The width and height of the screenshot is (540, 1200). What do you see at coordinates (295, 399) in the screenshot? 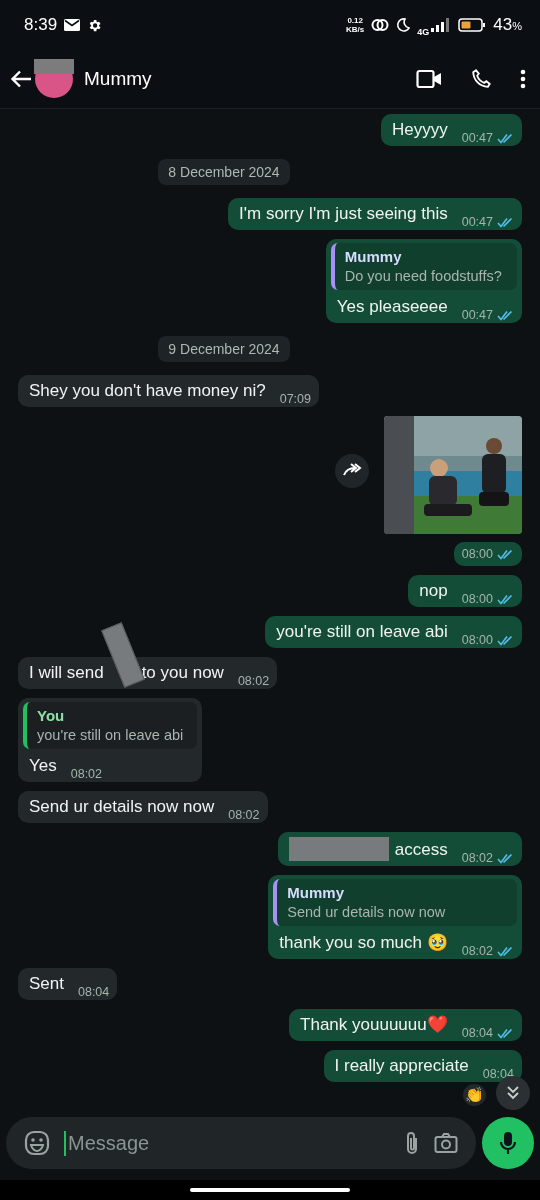
I see `message-time: 07:09` at bounding box center [295, 399].